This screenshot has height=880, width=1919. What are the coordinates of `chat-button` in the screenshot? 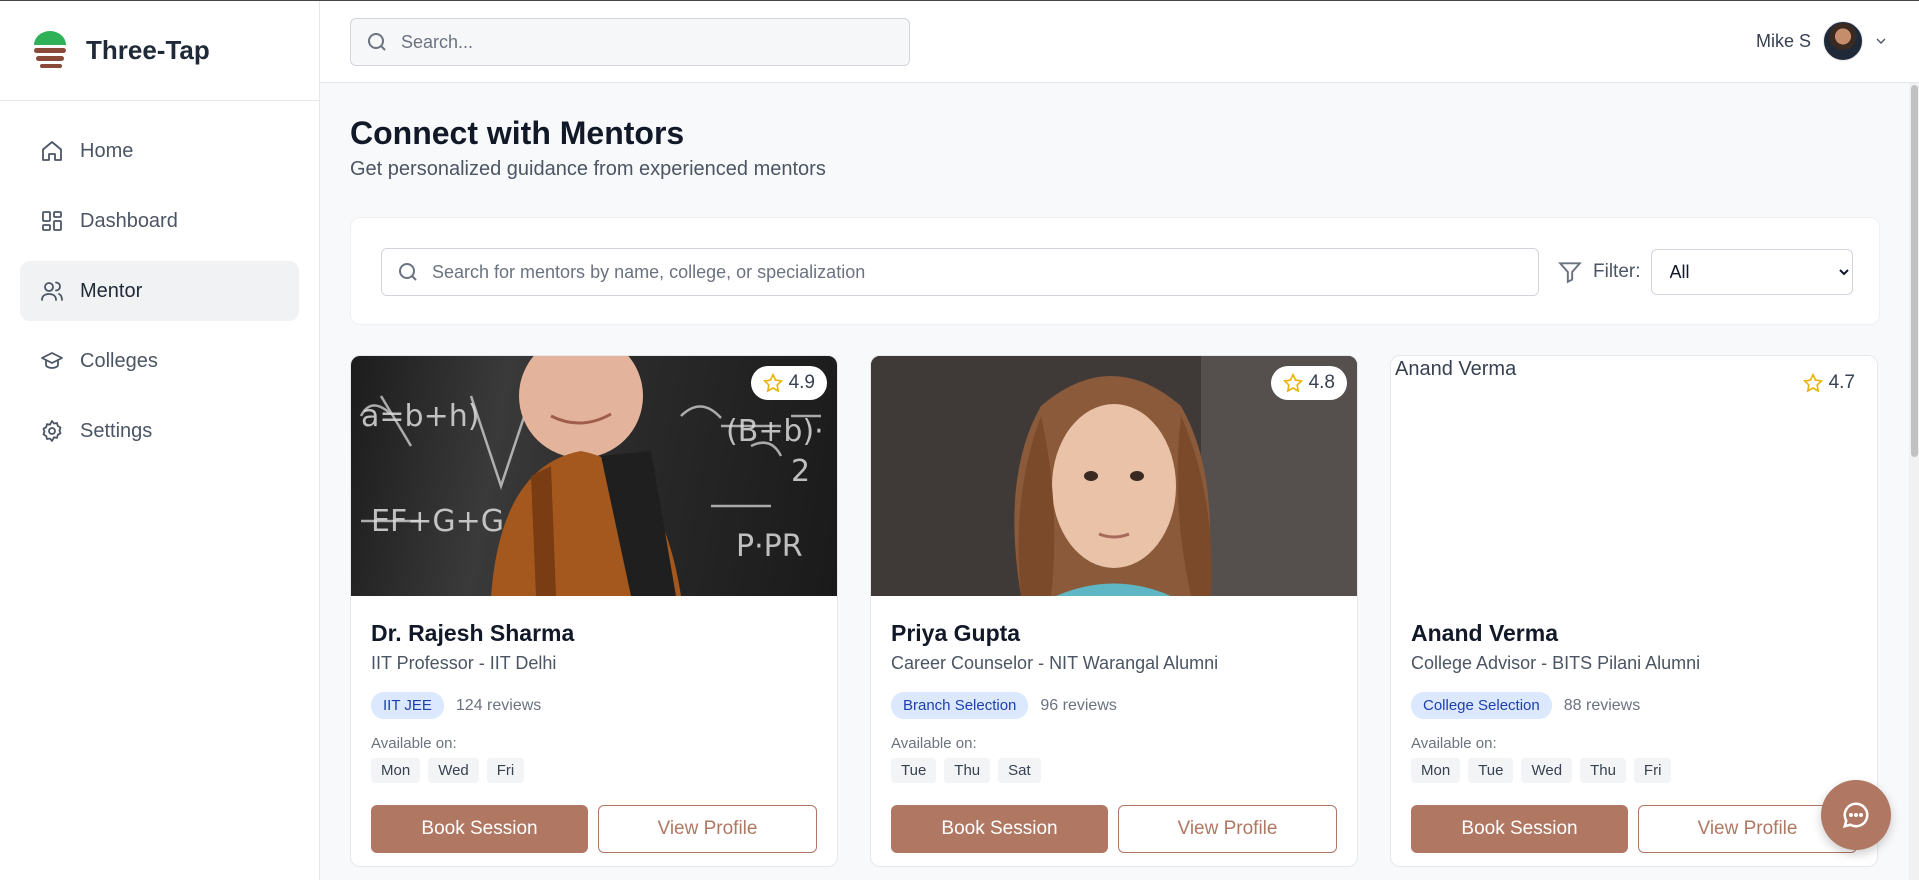 It's located at (1856, 815).